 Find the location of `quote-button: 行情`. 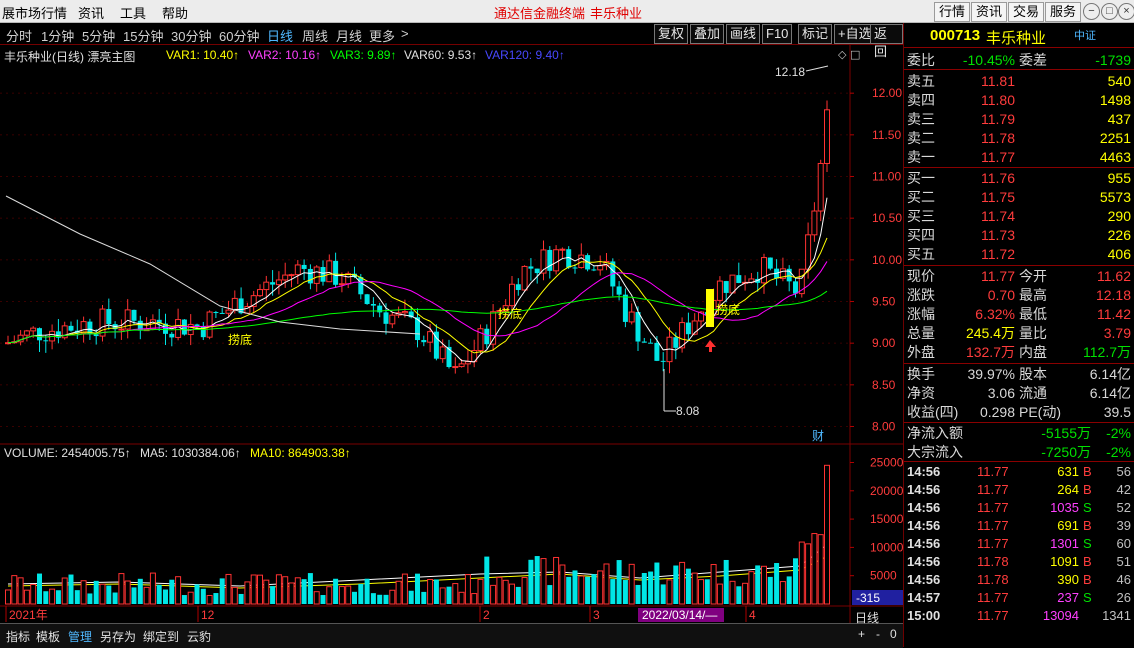

quote-button: 行情 is located at coordinates (952, 12).